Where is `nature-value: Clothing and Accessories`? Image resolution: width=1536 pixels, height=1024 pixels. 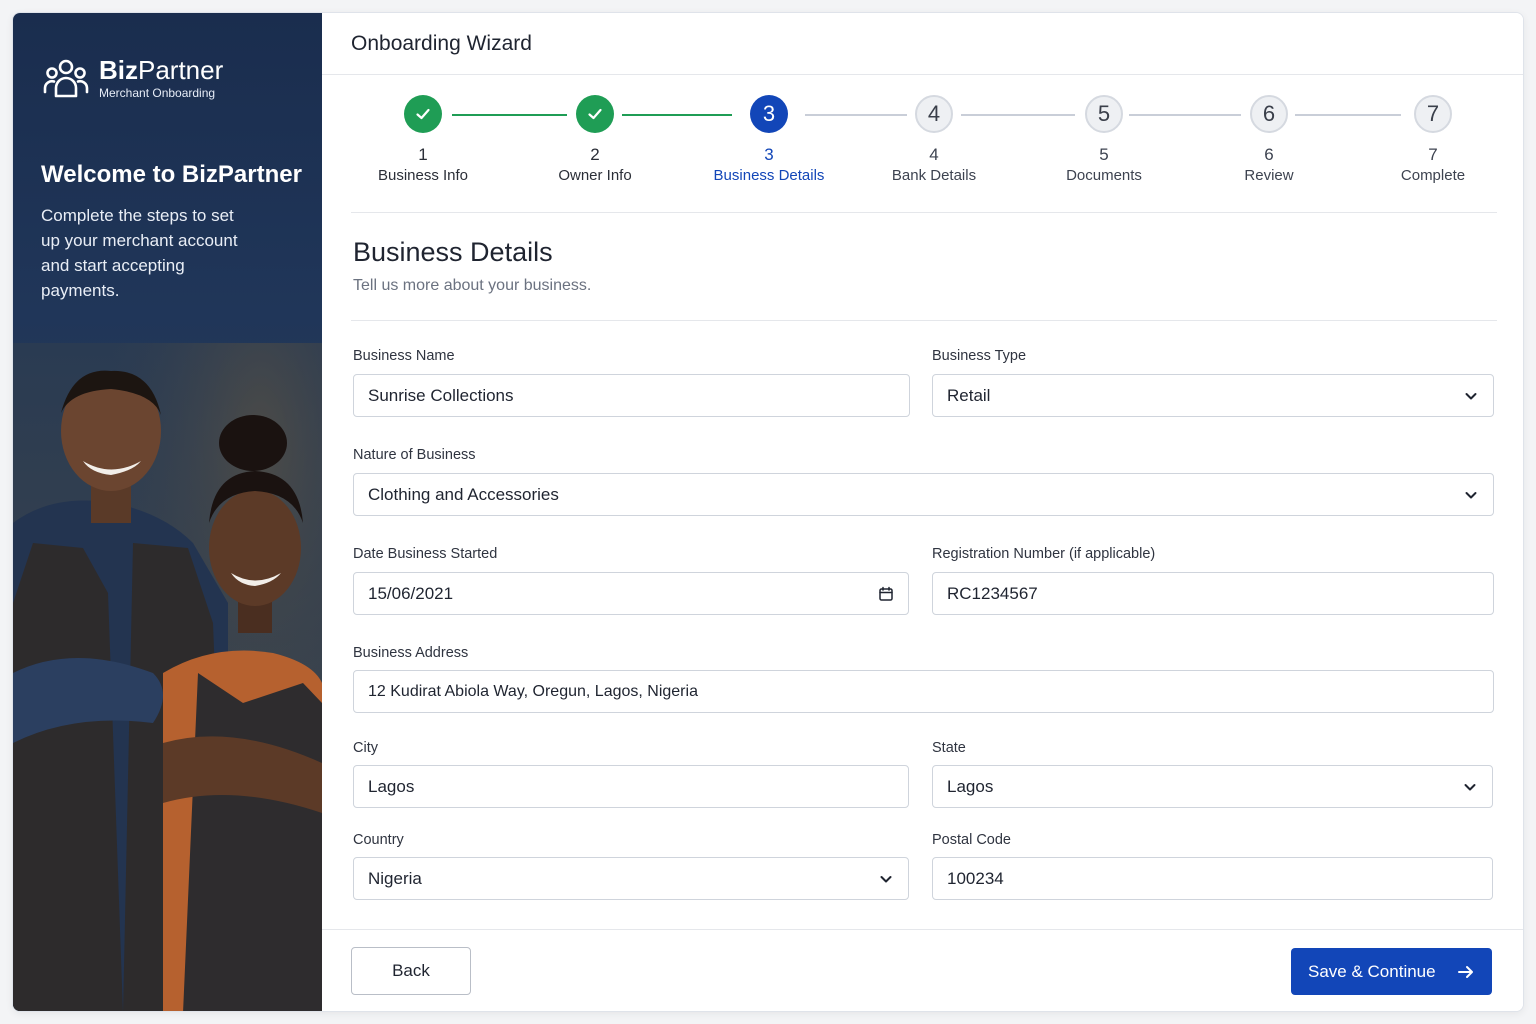 nature-value: Clothing and Accessories is located at coordinates (463, 494).